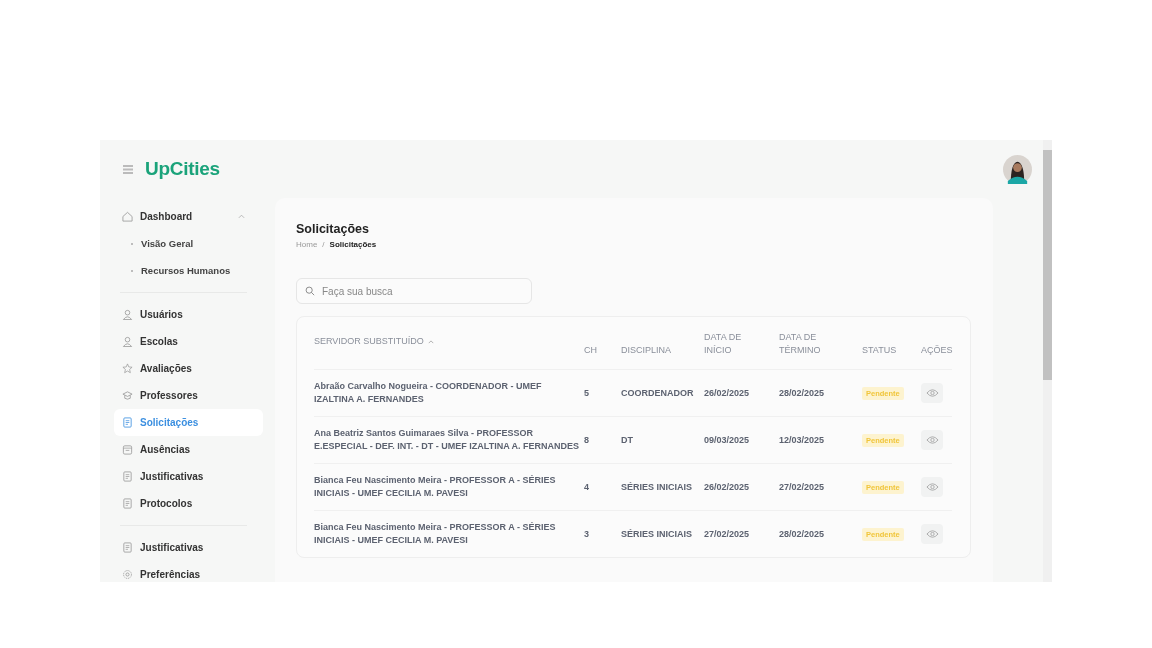 The height and width of the screenshot is (648, 1152). What do you see at coordinates (449, 440) in the screenshot?
I see `table-cell: Ana Beatriz Santos Guimaraes Silva - PROFESSOR E.ESPECIAL - DEF. INT. - DT - UMEF IZALTINA A. FERNANDES` at bounding box center [449, 440].